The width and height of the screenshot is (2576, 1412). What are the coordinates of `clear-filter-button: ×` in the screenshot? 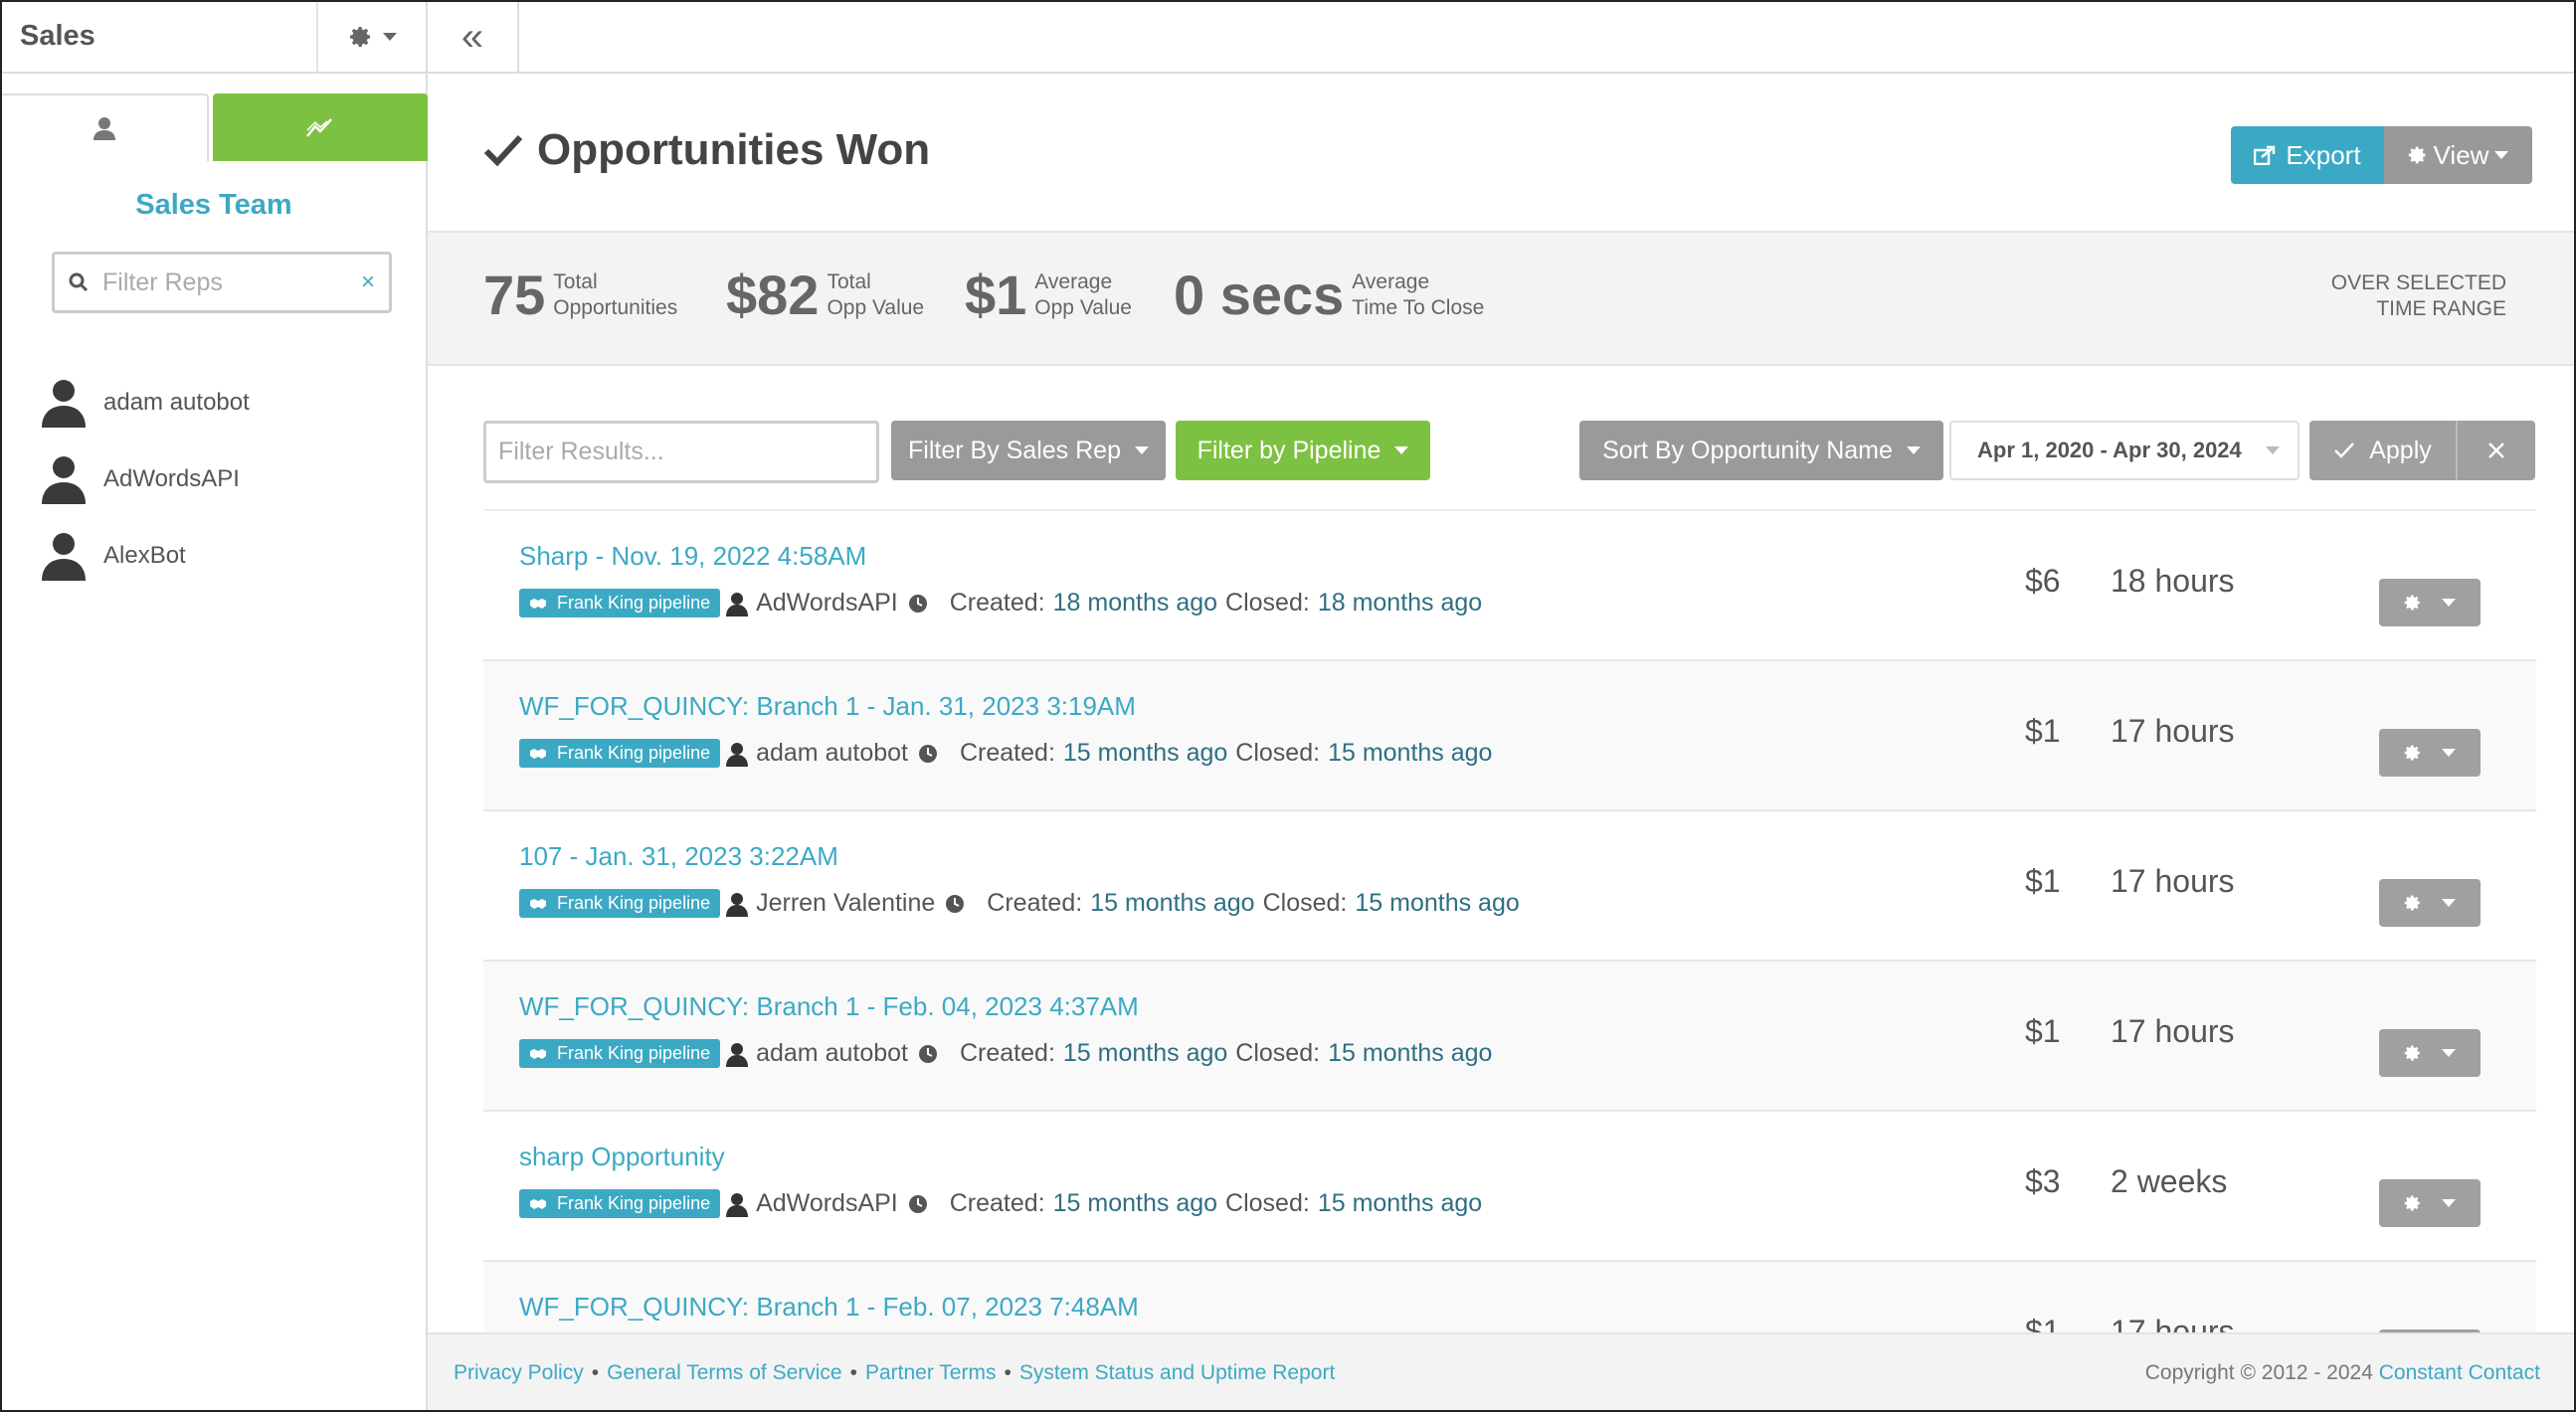 It's located at (368, 282).